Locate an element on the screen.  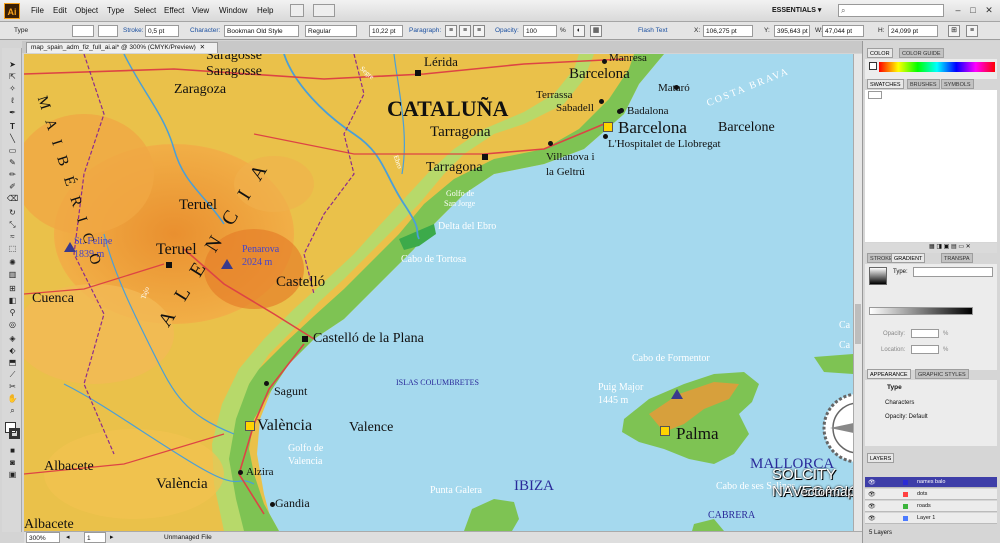
flash-text-label: Flash Text is located at coordinates (653, 30).